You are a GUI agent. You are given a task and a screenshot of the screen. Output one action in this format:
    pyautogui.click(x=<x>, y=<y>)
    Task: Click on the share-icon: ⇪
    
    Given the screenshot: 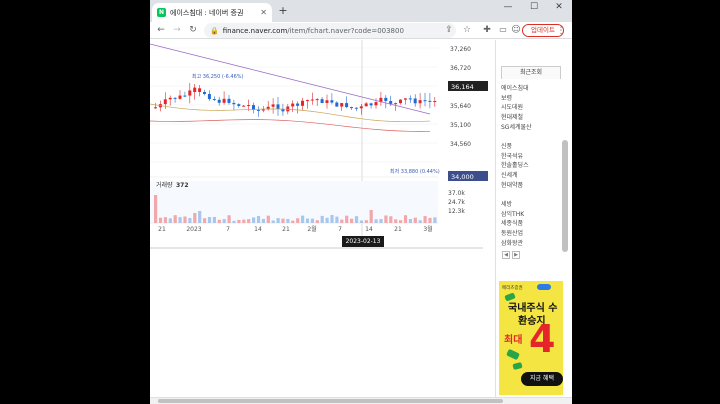 What is the action you would take?
    pyautogui.click(x=449, y=30)
    